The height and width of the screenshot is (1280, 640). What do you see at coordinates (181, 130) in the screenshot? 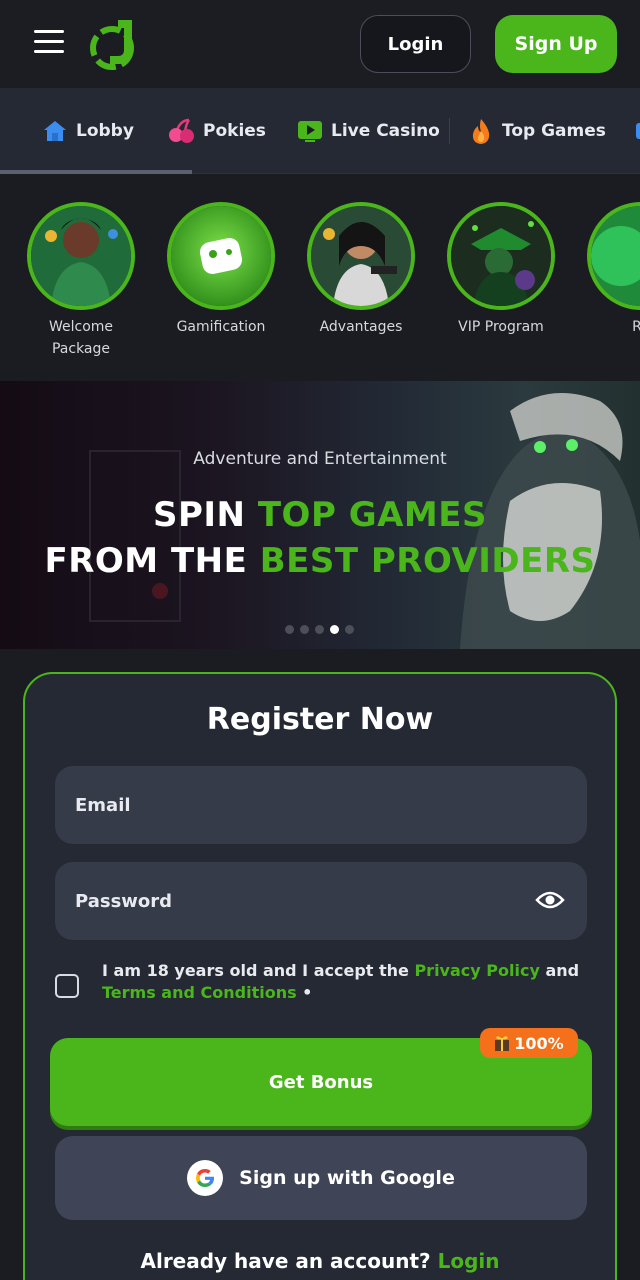
I see `cherries-icon` at bounding box center [181, 130].